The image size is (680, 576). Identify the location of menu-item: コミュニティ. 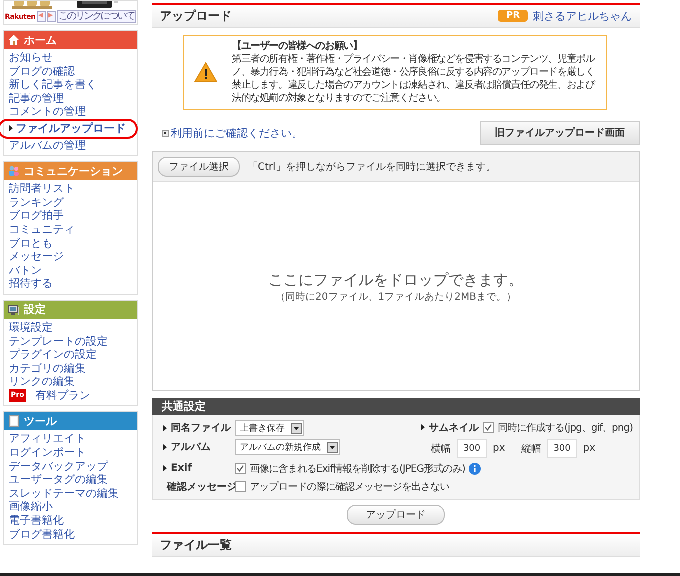
(70, 229).